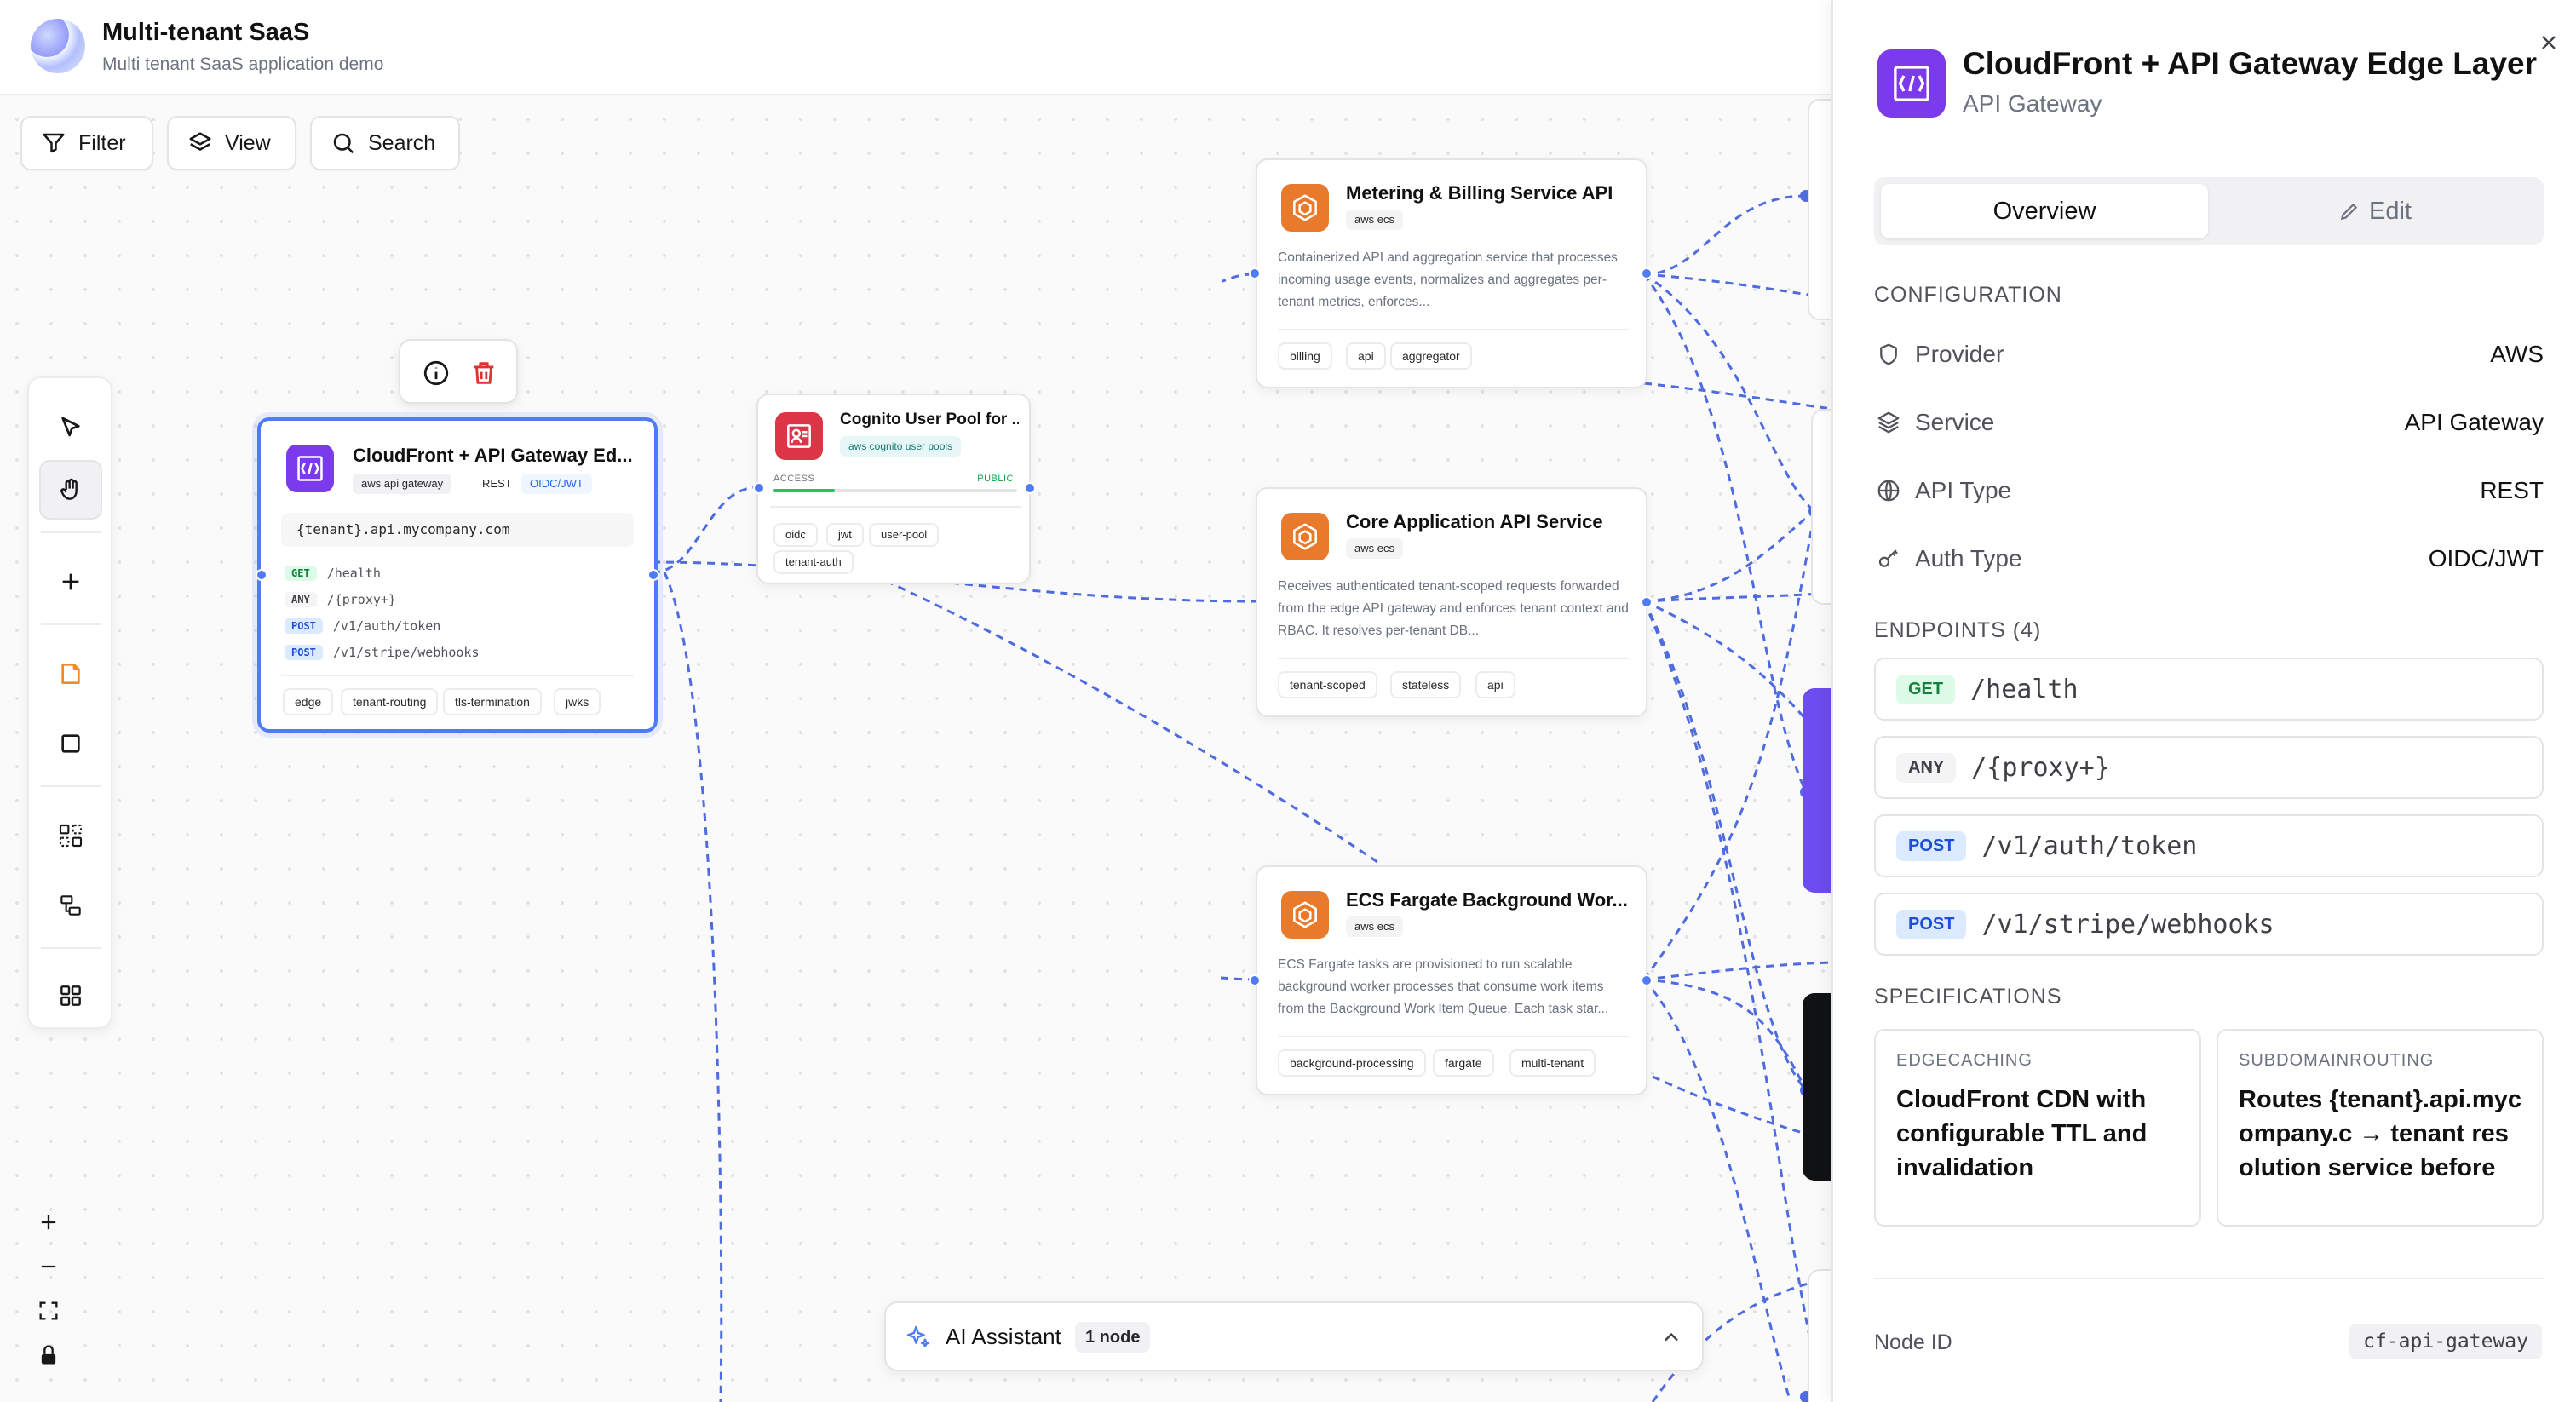 The image size is (2576, 1402). I want to click on close-icon, so click(2549, 42).